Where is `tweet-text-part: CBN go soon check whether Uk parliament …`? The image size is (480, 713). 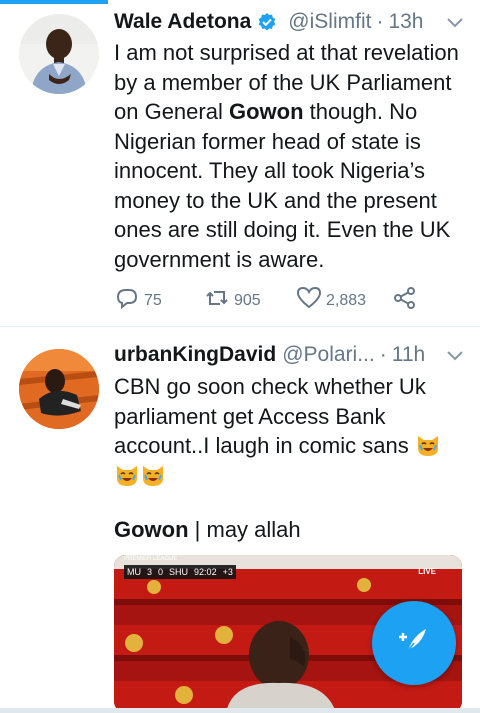 tweet-text-part: CBN go soon check whether Uk parliament … is located at coordinates (270, 416).